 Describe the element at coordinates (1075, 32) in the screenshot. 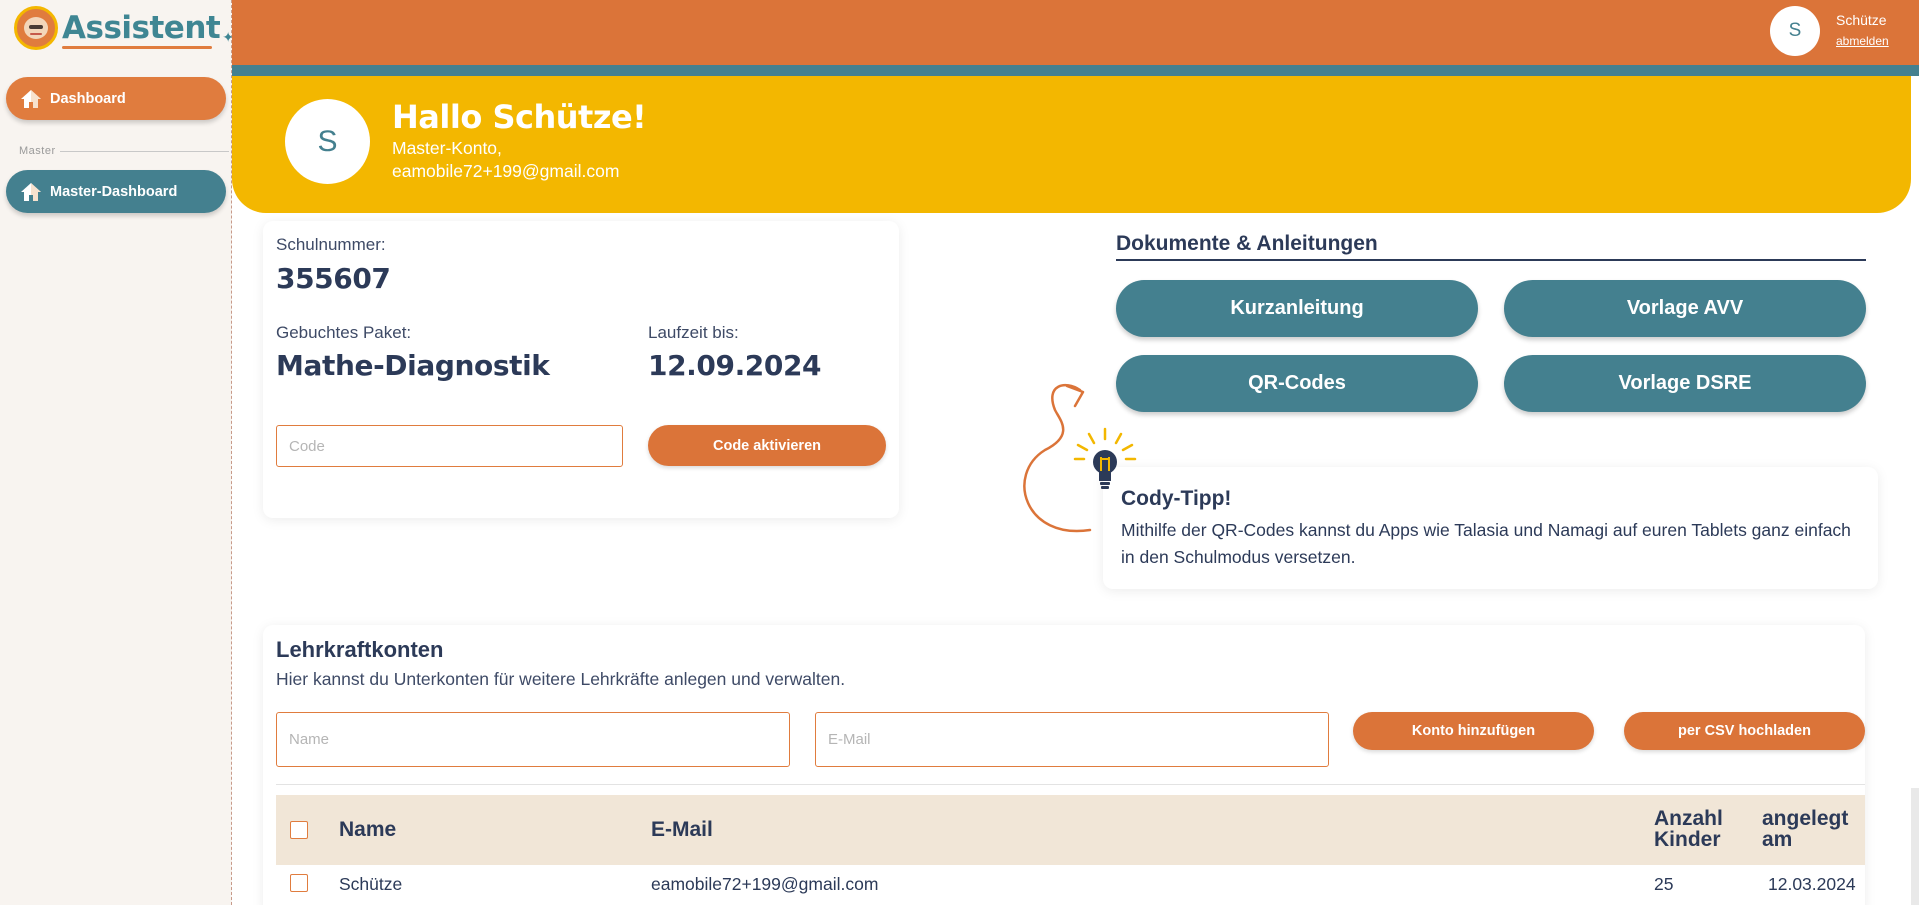

I see `top-bar` at that location.